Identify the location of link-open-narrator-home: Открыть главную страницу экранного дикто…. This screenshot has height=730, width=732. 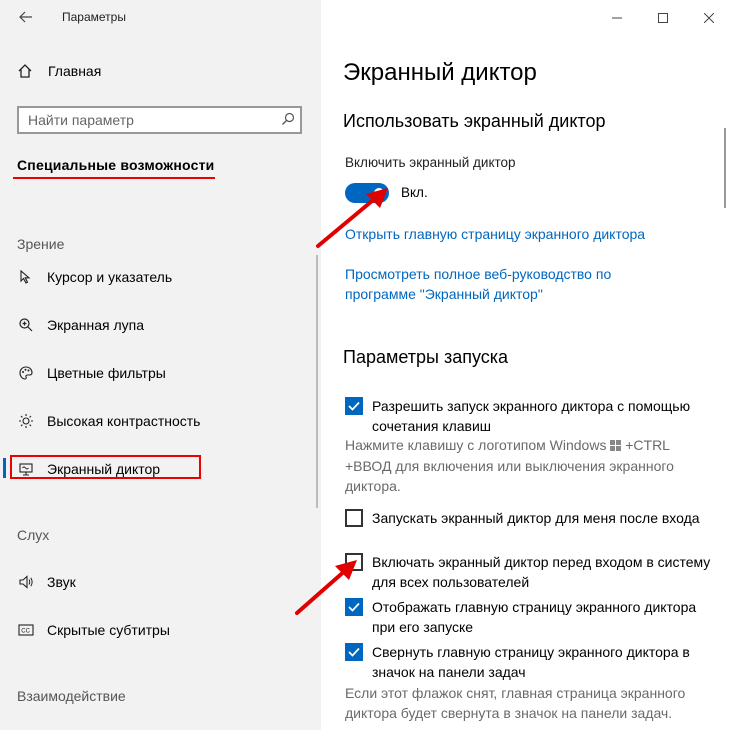
(525, 234).